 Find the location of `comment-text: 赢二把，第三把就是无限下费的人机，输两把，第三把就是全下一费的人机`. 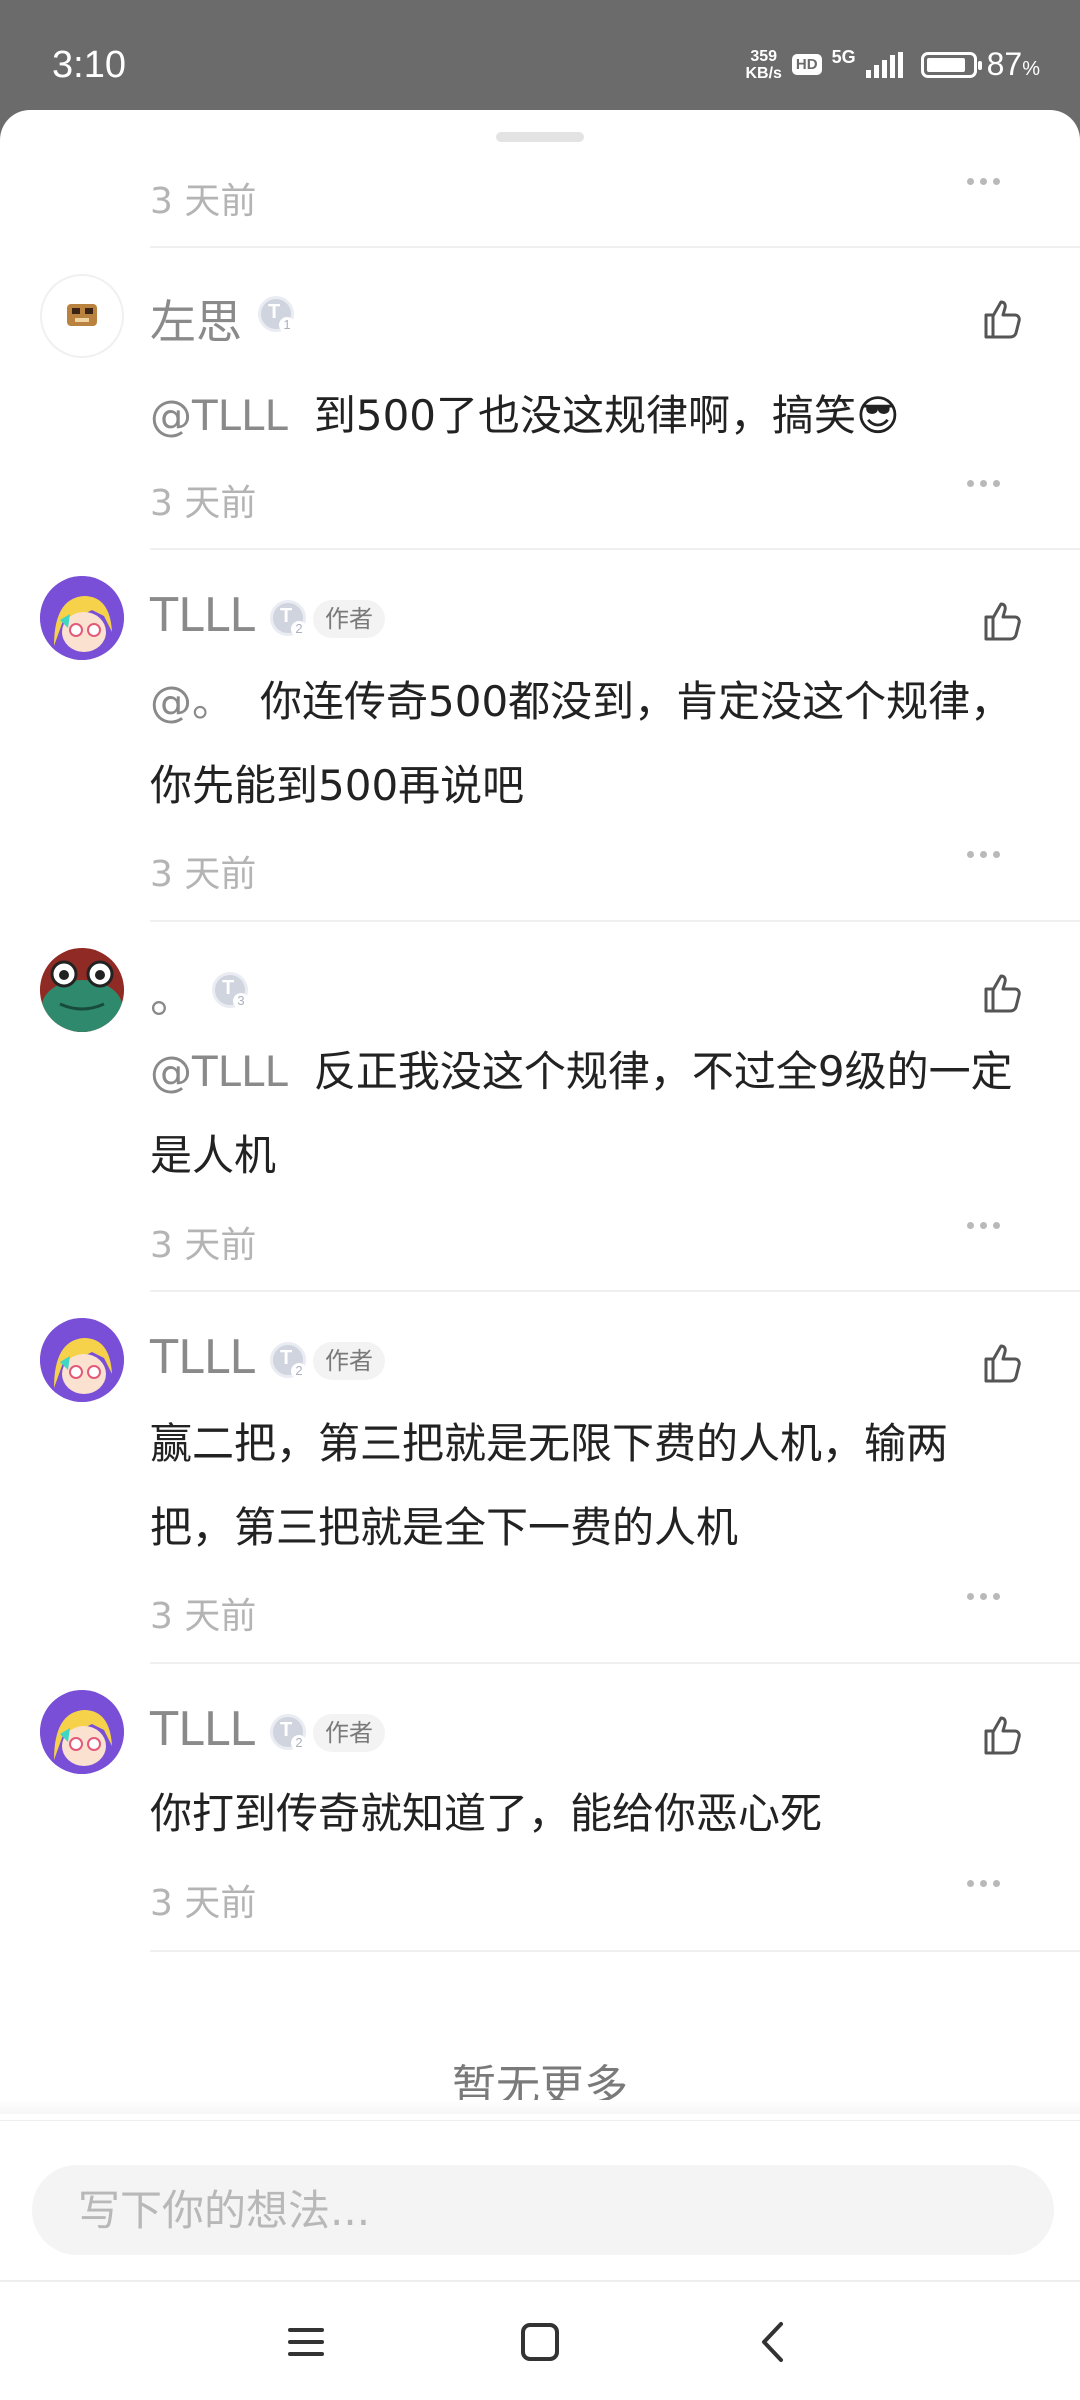

comment-text: 赢二把，第三把就是无限下费的人机，输两把，第三把就是全下一费的人机 is located at coordinates (549, 1485).